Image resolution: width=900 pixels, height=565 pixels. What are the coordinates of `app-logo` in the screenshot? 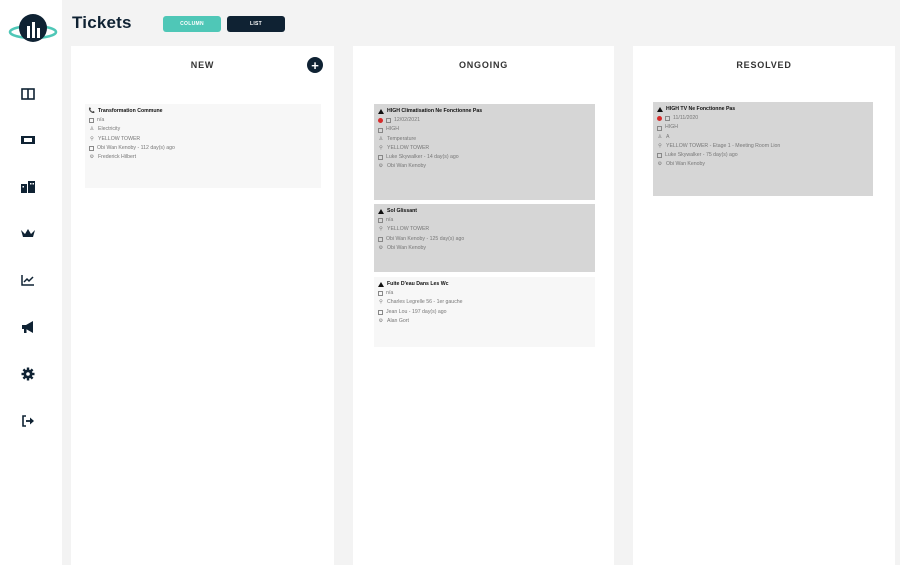 It's located at (33, 28).